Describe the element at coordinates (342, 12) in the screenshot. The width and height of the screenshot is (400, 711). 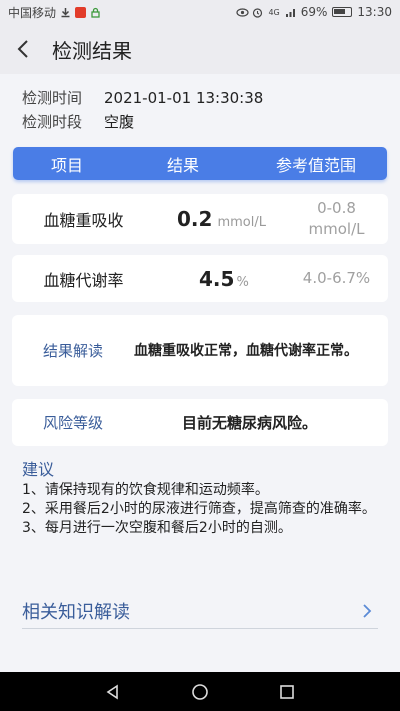
I see `battery-icon` at that location.